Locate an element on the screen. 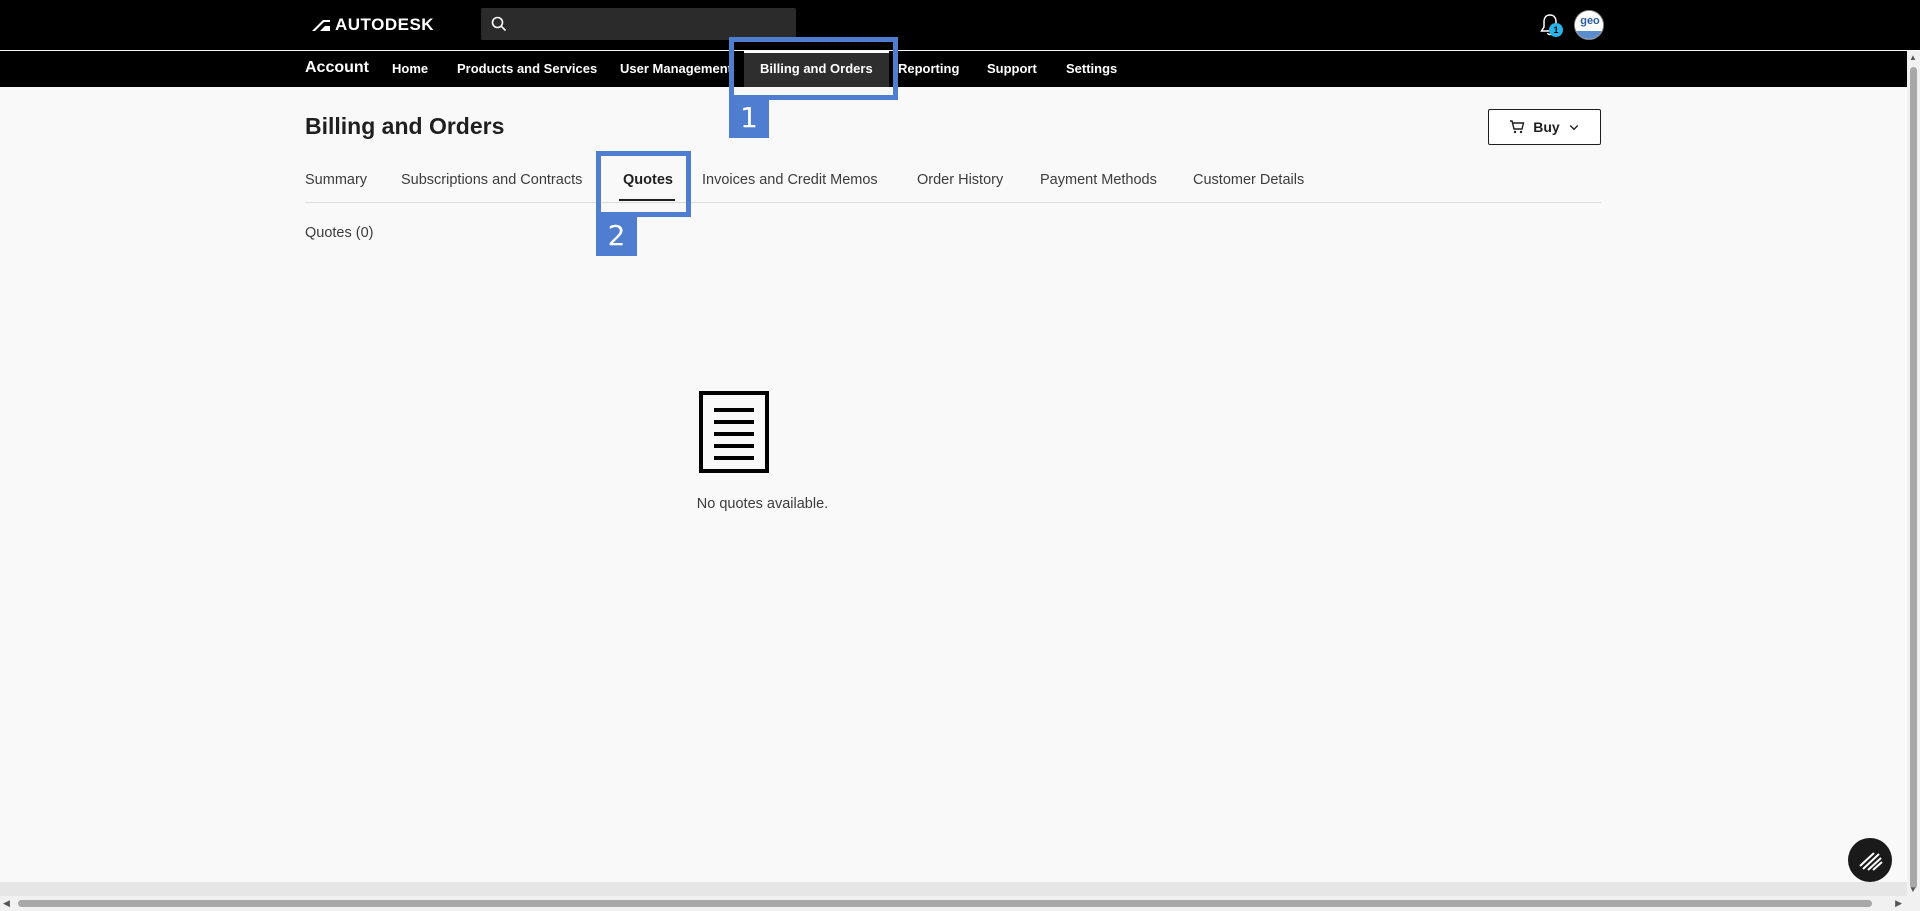 The image size is (1920, 911). tab-summary: Summary is located at coordinates (336, 180).